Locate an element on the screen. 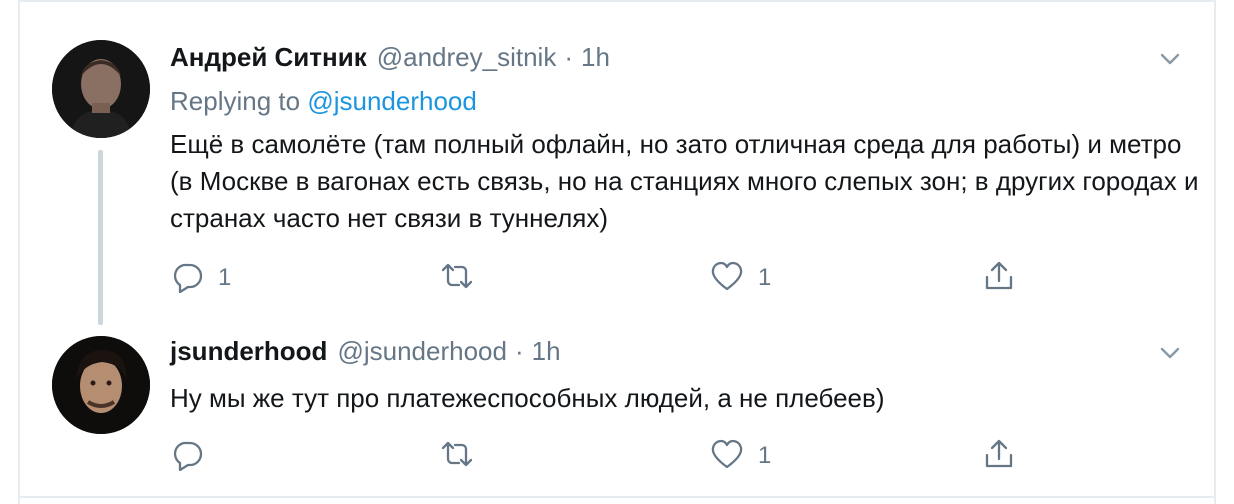  like-button: 1 is located at coordinates (740, 456).